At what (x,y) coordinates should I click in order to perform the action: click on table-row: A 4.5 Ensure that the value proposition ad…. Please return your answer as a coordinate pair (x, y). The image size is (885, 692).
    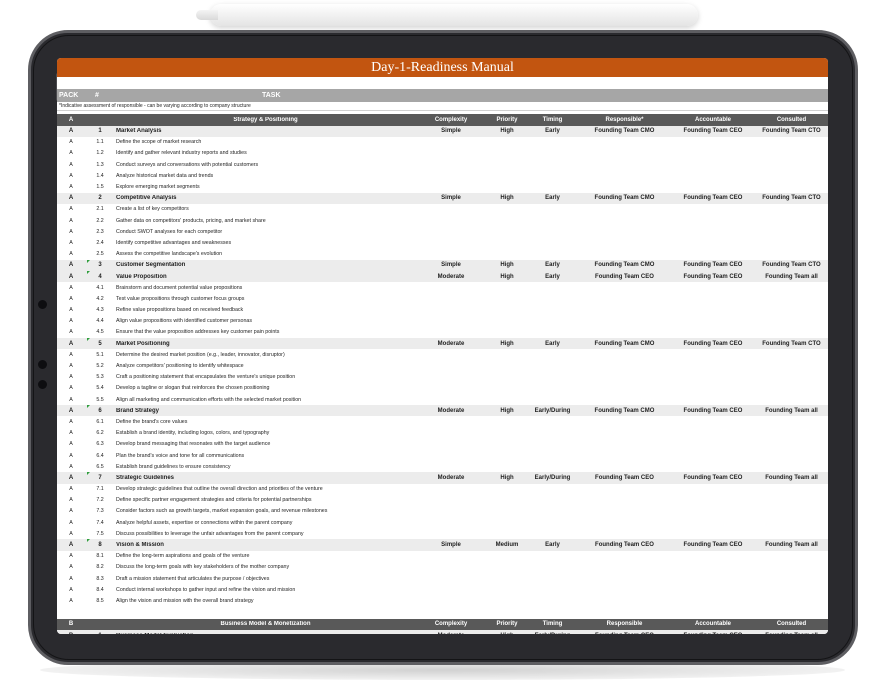
    Looking at the image, I should click on (442, 332).